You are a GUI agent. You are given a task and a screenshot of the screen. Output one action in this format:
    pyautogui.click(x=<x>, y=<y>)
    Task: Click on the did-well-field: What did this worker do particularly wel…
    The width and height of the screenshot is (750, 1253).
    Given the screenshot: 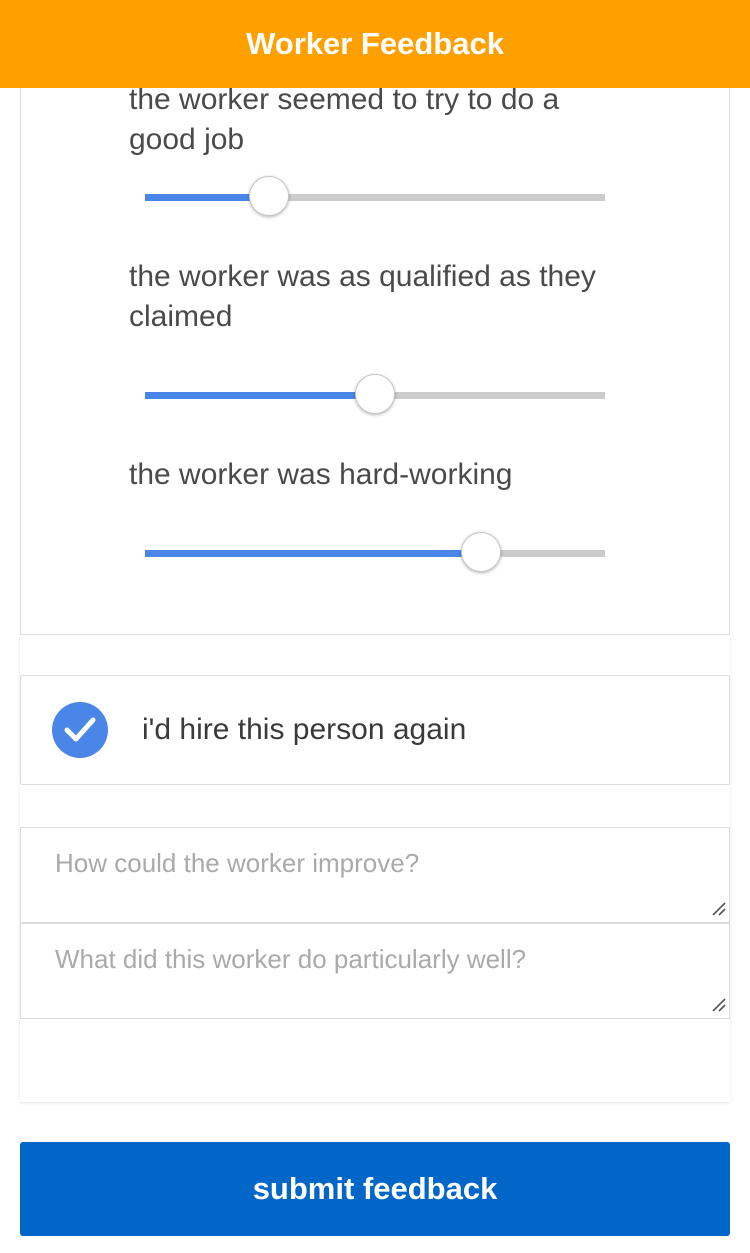 What is the action you would take?
    pyautogui.click(x=375, y=971)
    